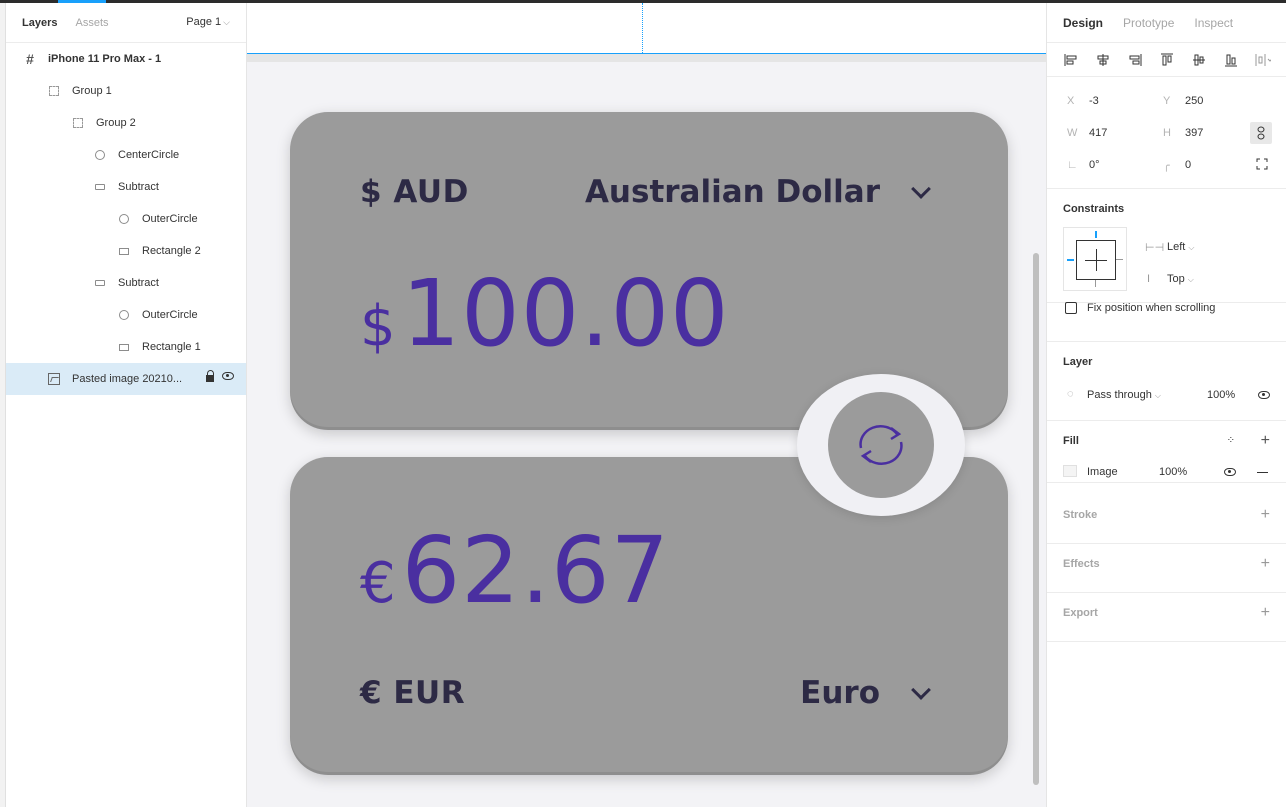 This screenshot has width=1286, height=807. What do you see at coordinates (126, 23) in the screenshot?
I see `layers-panel-tabs: Layers Assets Page 1 ⌵` at bounding box center [126, 23].